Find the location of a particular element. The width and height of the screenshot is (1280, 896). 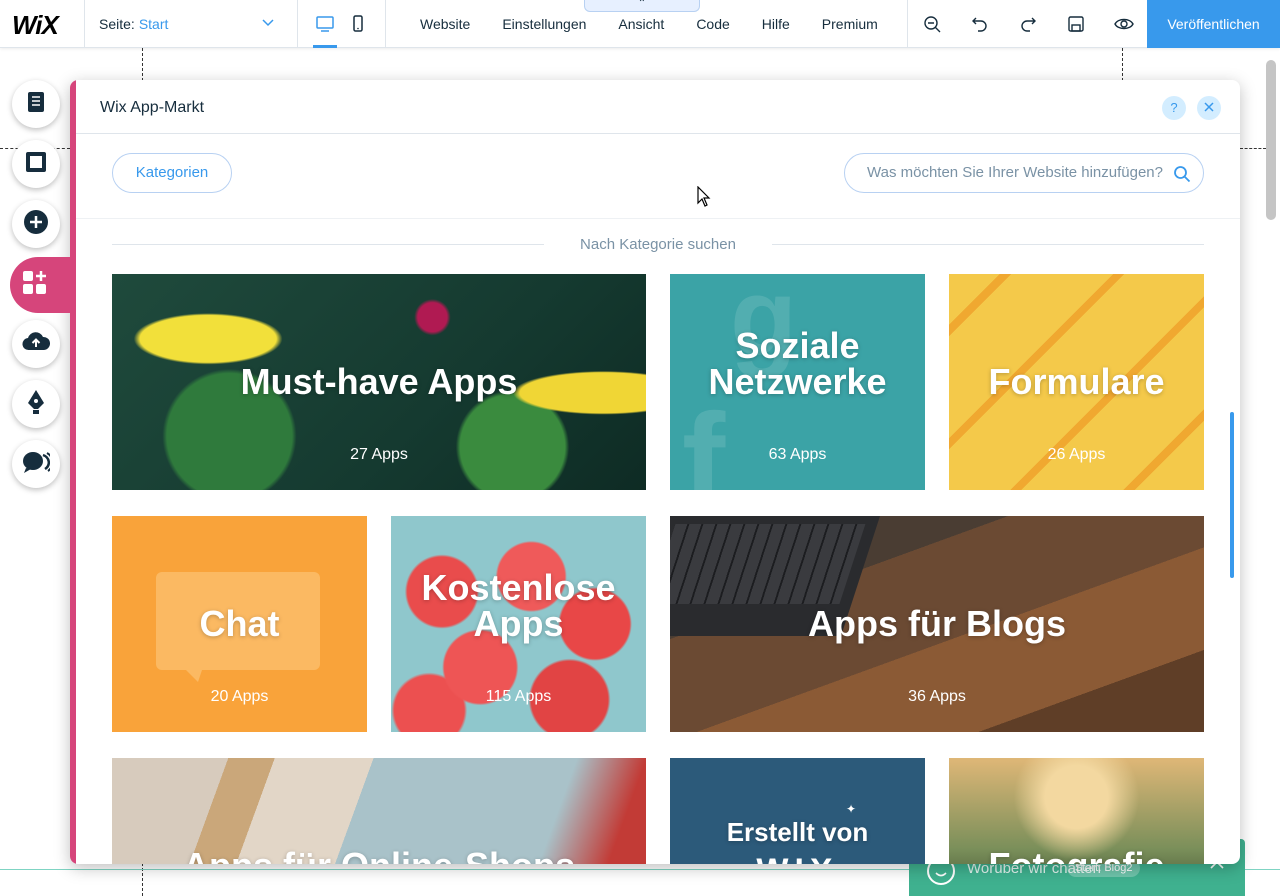

category-tile-forms: Formulare 26 Apps is located at coordinates (1076, 382).